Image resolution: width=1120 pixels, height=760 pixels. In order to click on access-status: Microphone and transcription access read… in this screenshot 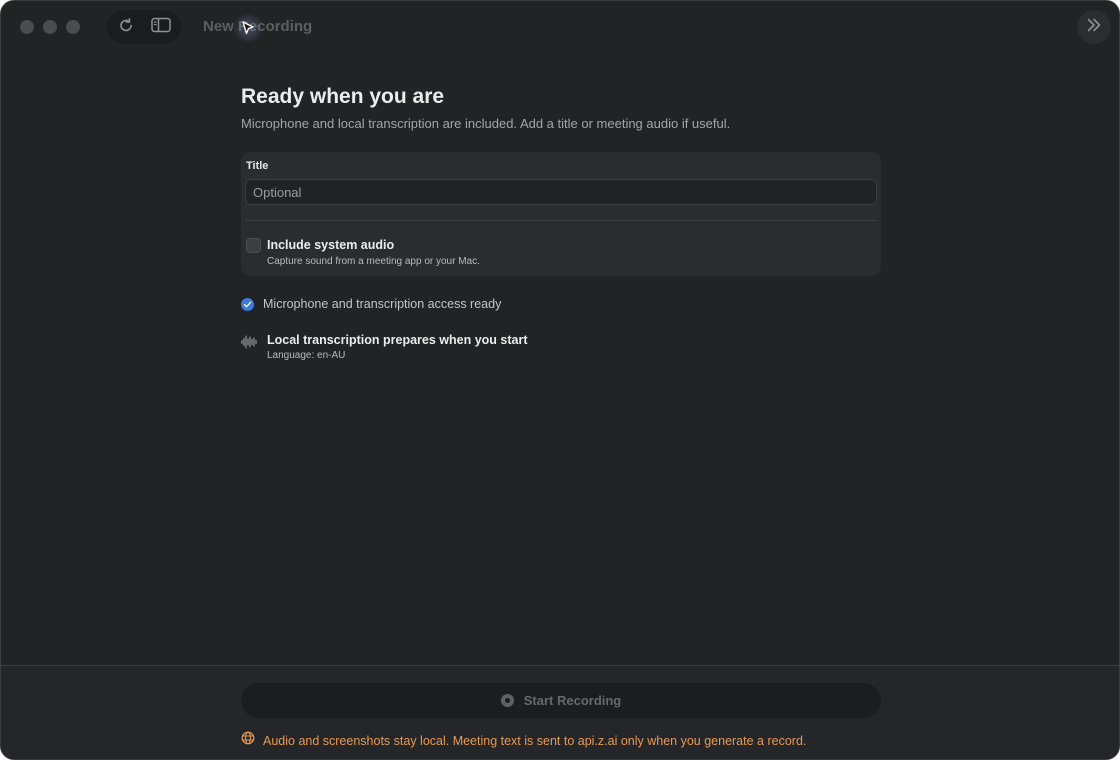, I will do `click(371, 304)`.